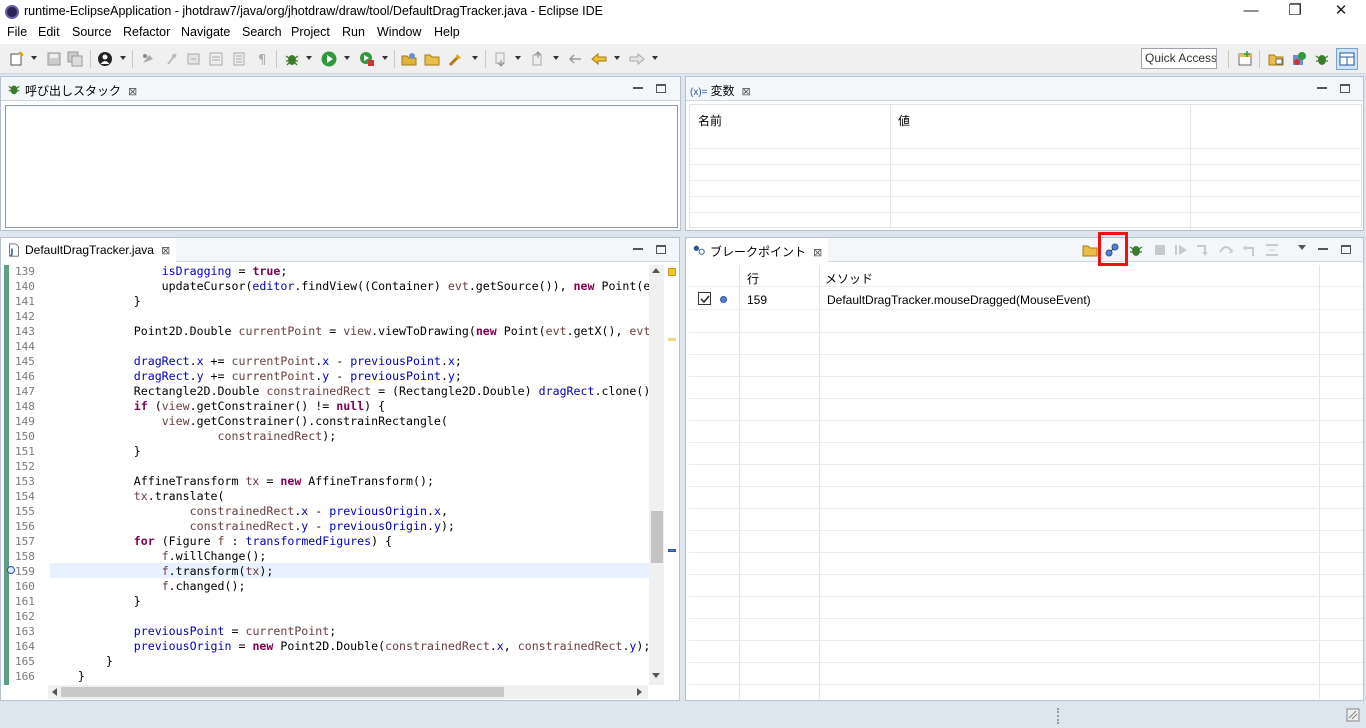 This screenshot has height=728, width=1366. What do you see at coordinates (123, 58) in the screenshot?
I see `user-dropdown-icon` at bounding box center [123, 58].